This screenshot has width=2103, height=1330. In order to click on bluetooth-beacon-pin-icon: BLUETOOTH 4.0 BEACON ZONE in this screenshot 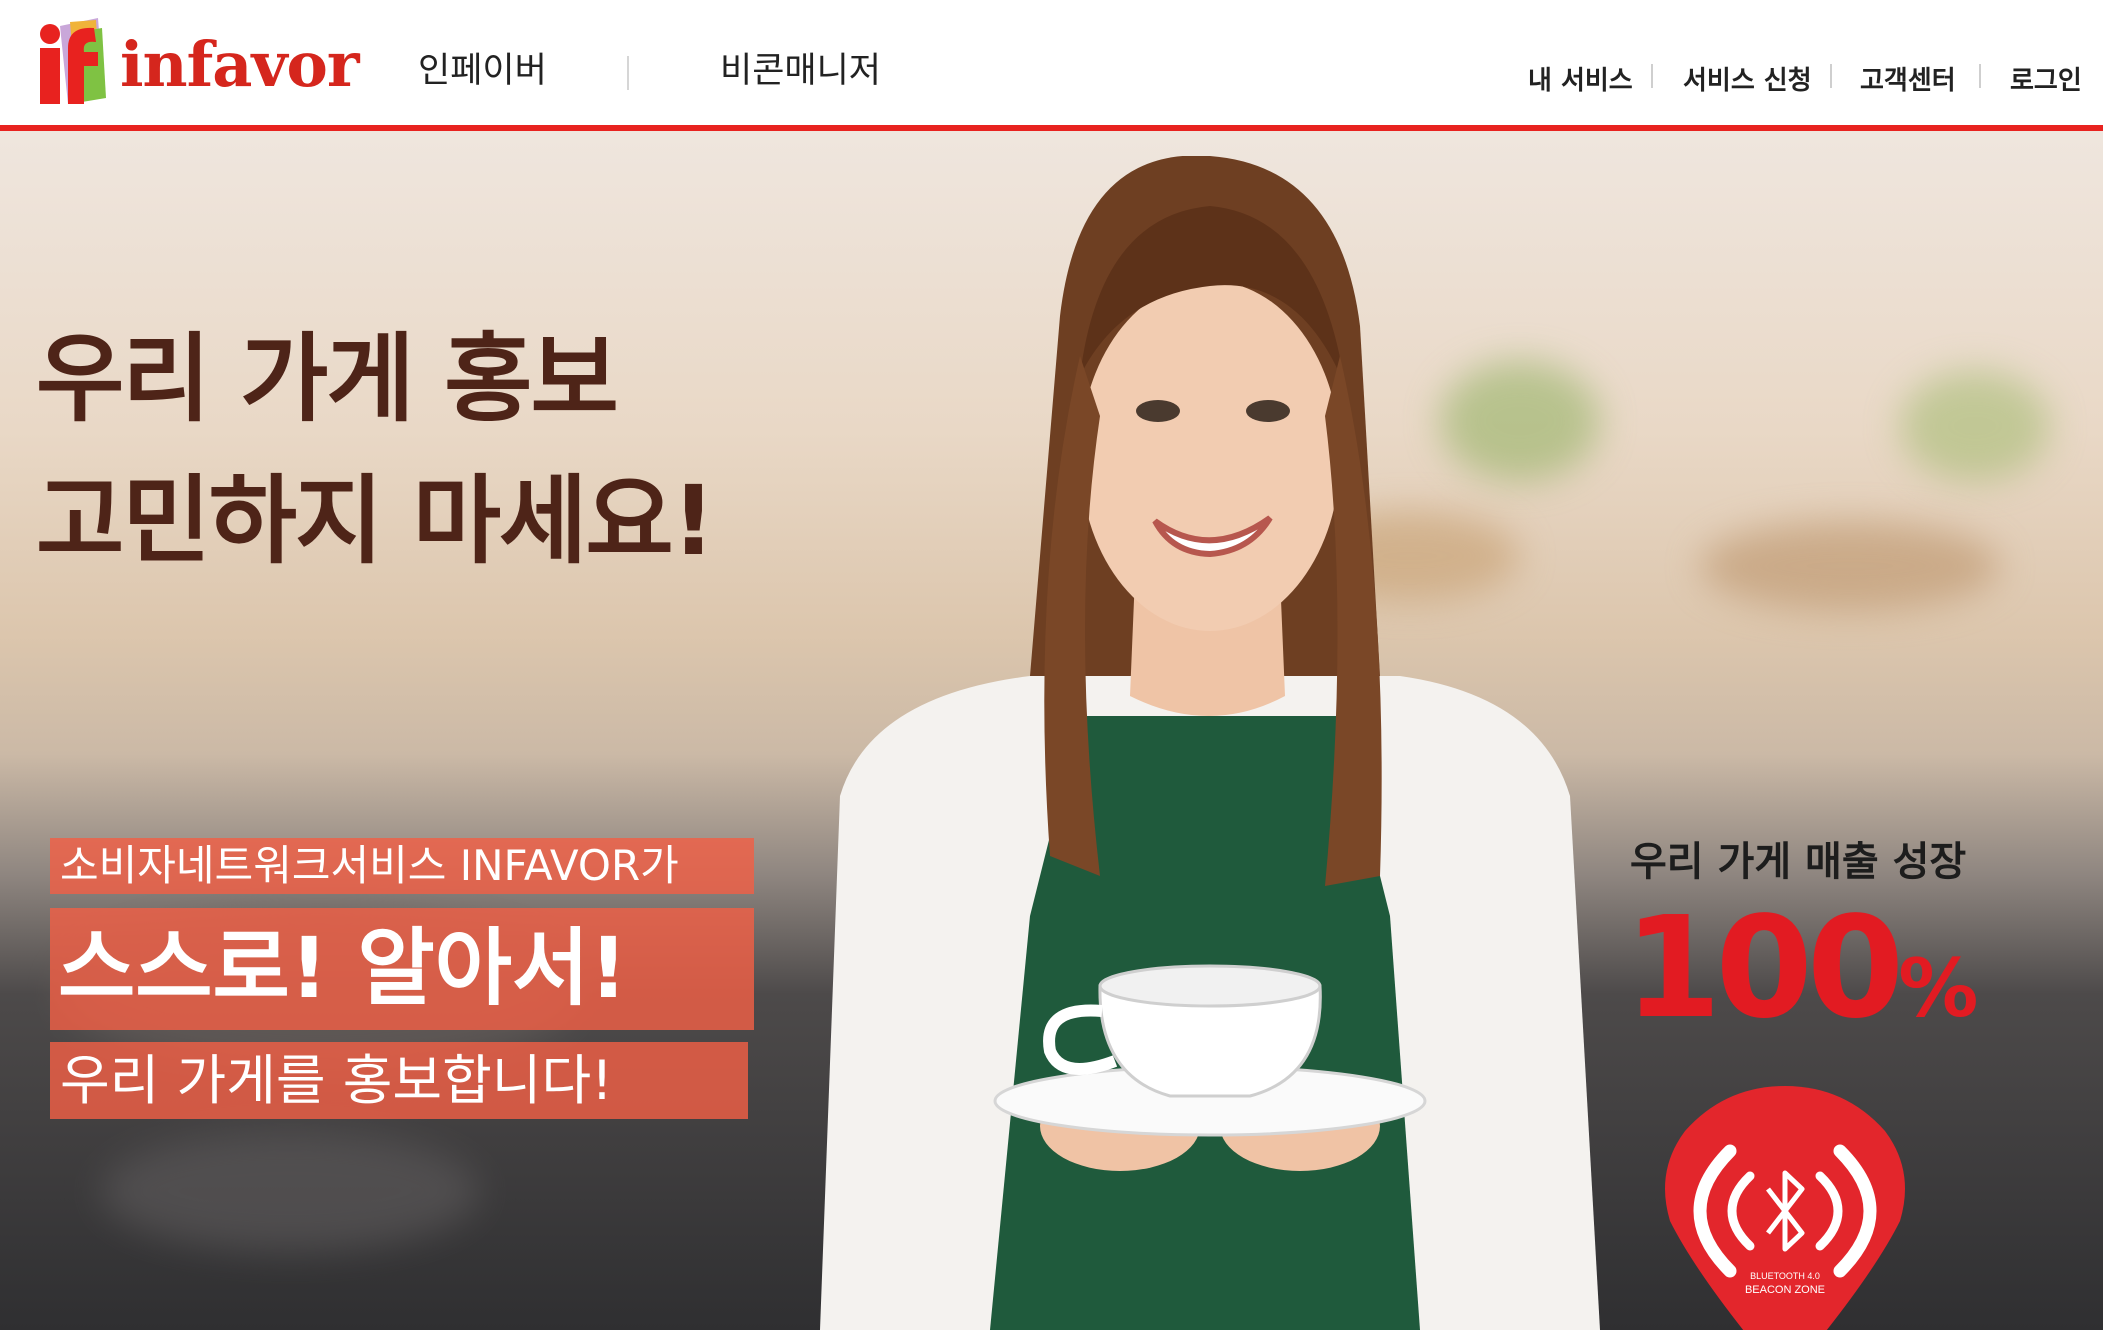, I will do `click(1785, 1208)`.